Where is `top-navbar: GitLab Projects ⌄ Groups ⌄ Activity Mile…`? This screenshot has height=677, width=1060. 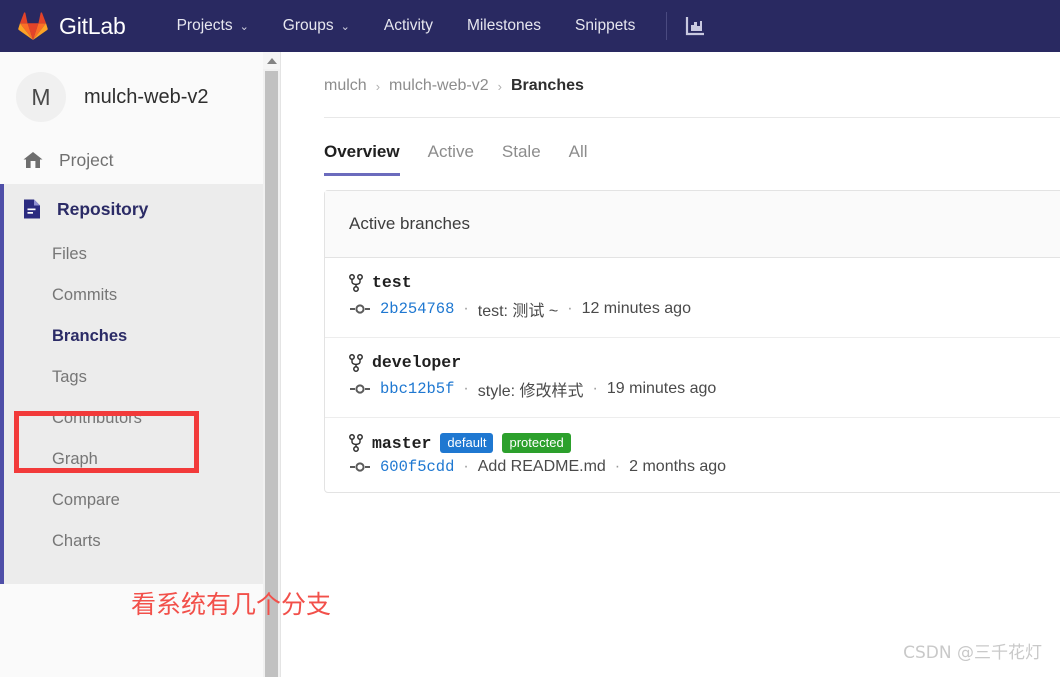
top-navbar: GitLab Projects ⌄ Groups ⌄ Activity Mile… is located at coordinates (530, 26).